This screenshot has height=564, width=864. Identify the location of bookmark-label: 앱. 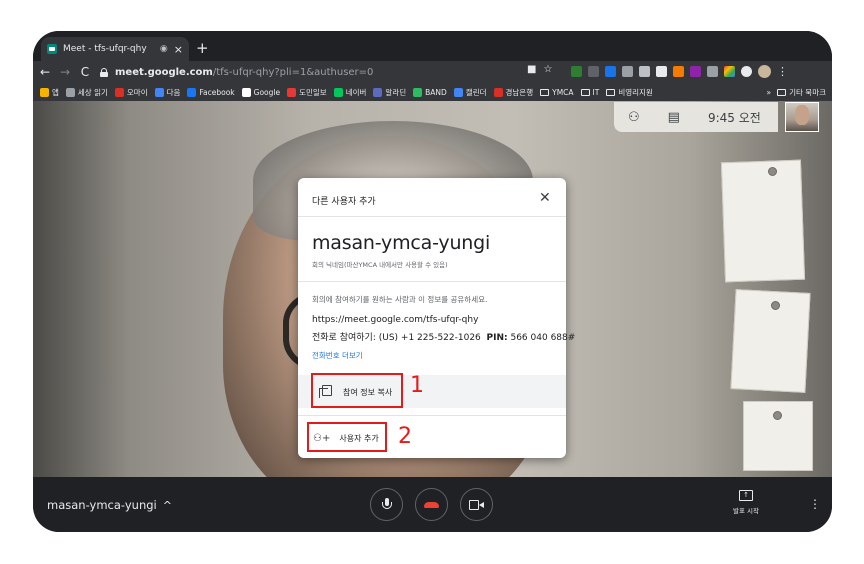
(55, 92).